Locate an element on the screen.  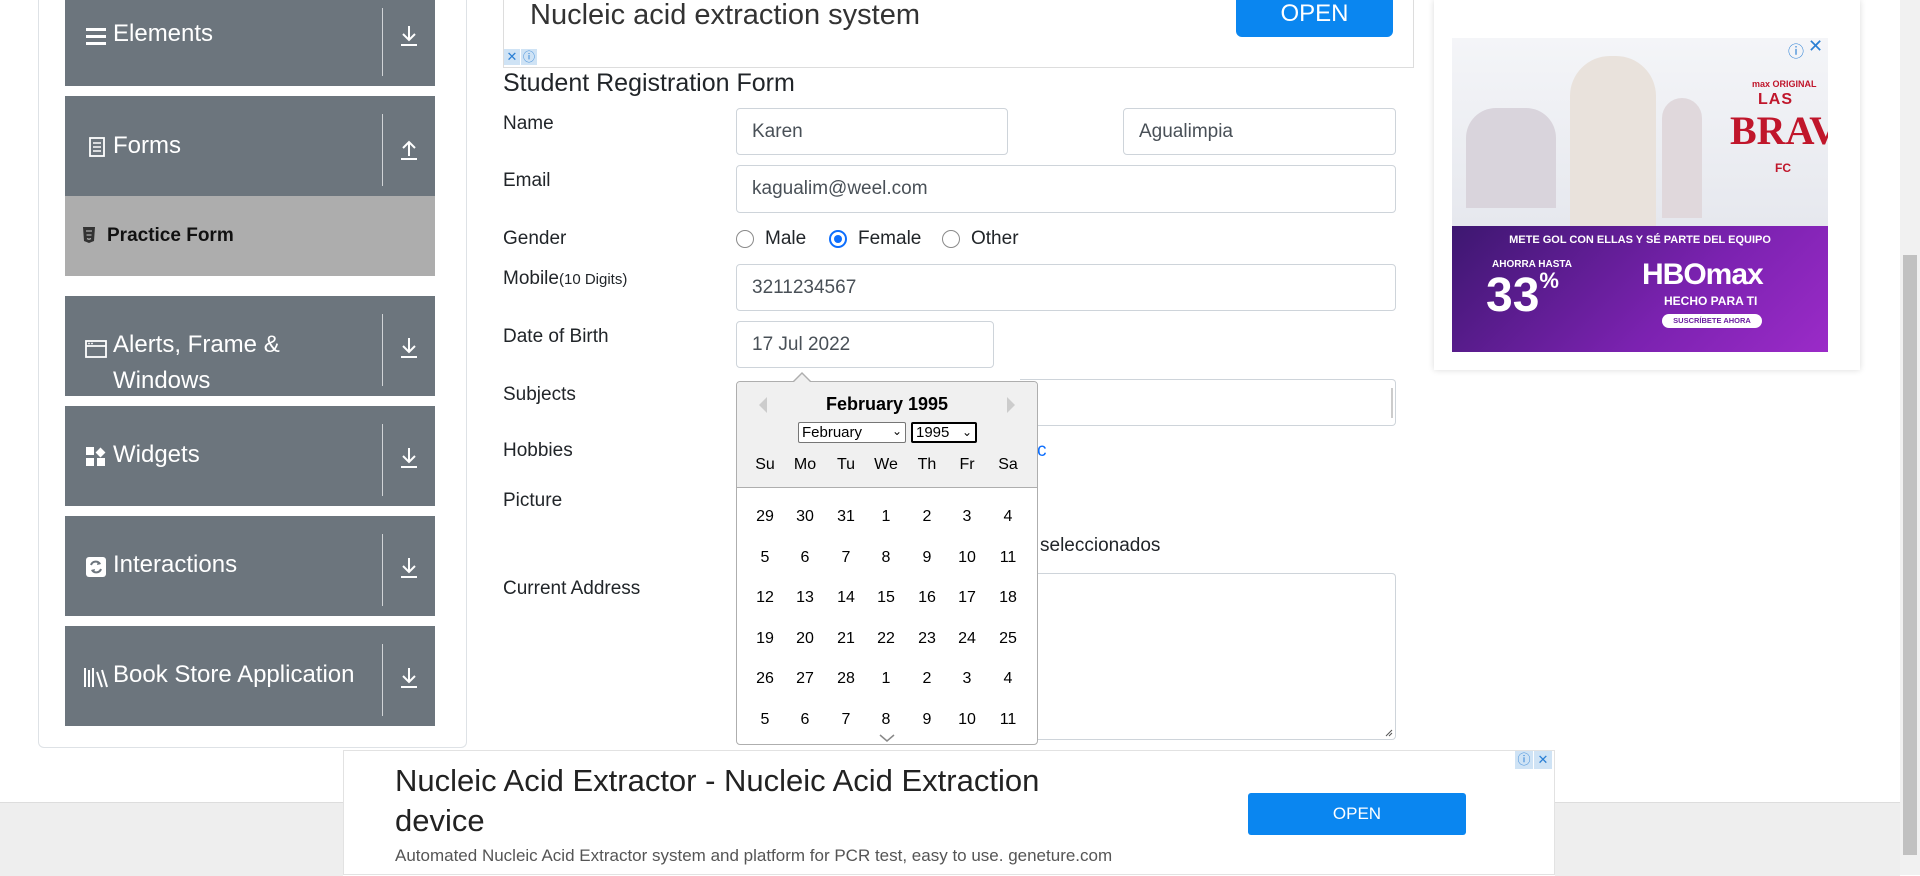
calendar-day: 27 is located at coordinates (805, 679).